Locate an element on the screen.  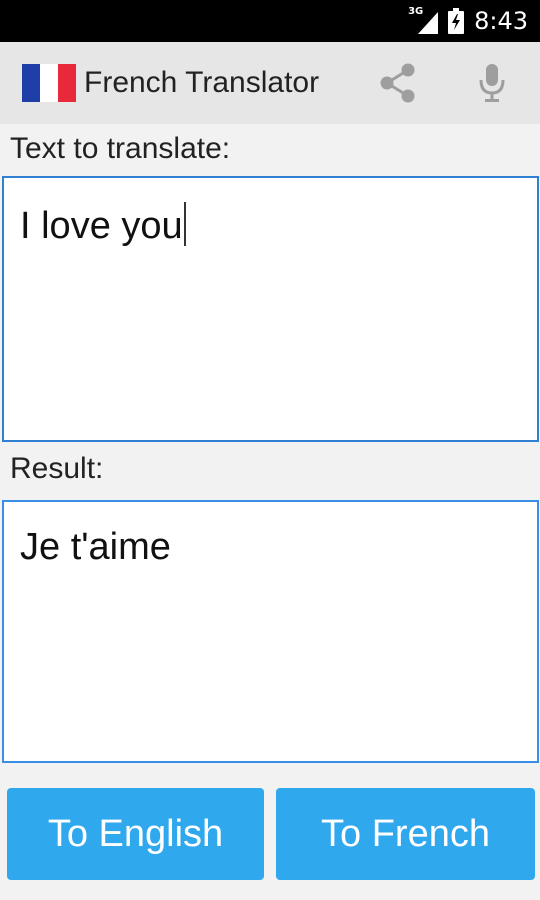
app-title: French Translator is located at coordinates (202, 82).